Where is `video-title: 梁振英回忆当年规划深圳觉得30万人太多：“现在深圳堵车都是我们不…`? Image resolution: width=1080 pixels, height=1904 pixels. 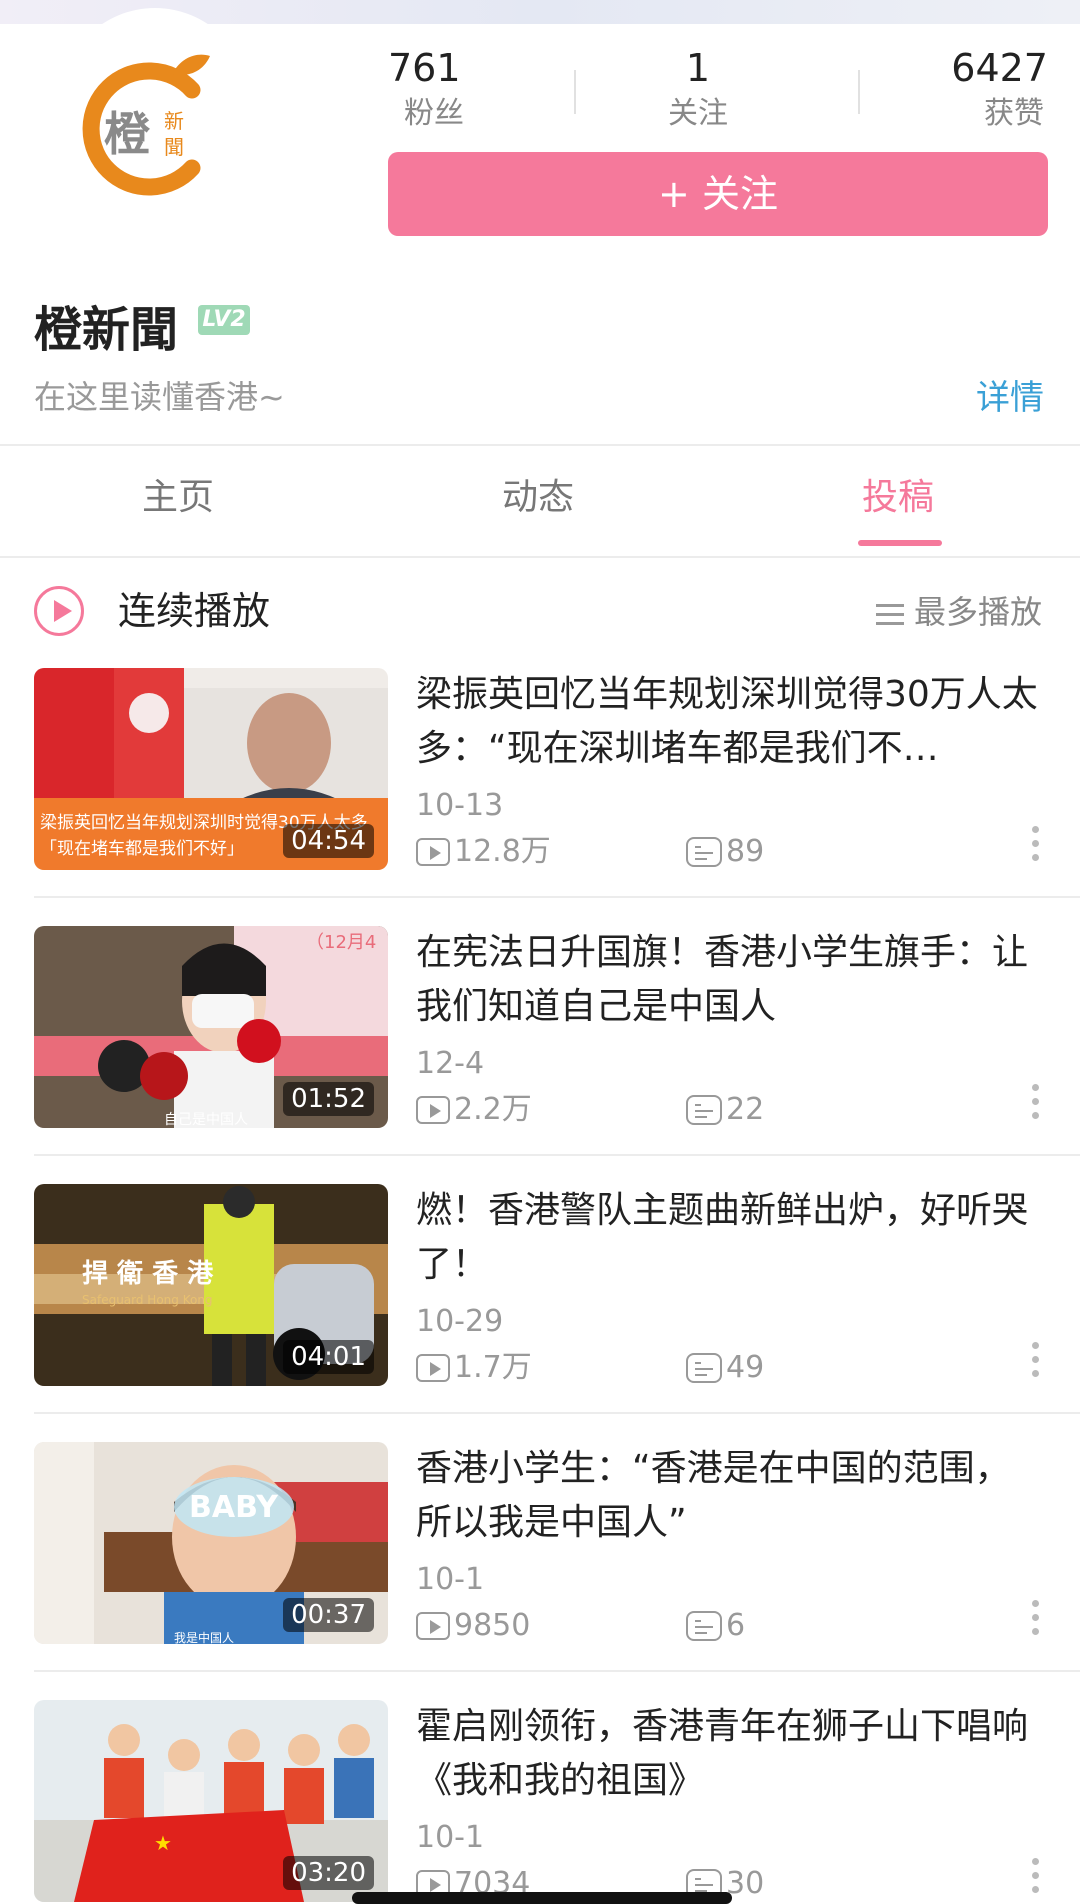
video-title: 梁振英回忆当年规划深圳觉得30万人太多：“现在深圳堵车都是我们不… is located at coordinates (731, 722).